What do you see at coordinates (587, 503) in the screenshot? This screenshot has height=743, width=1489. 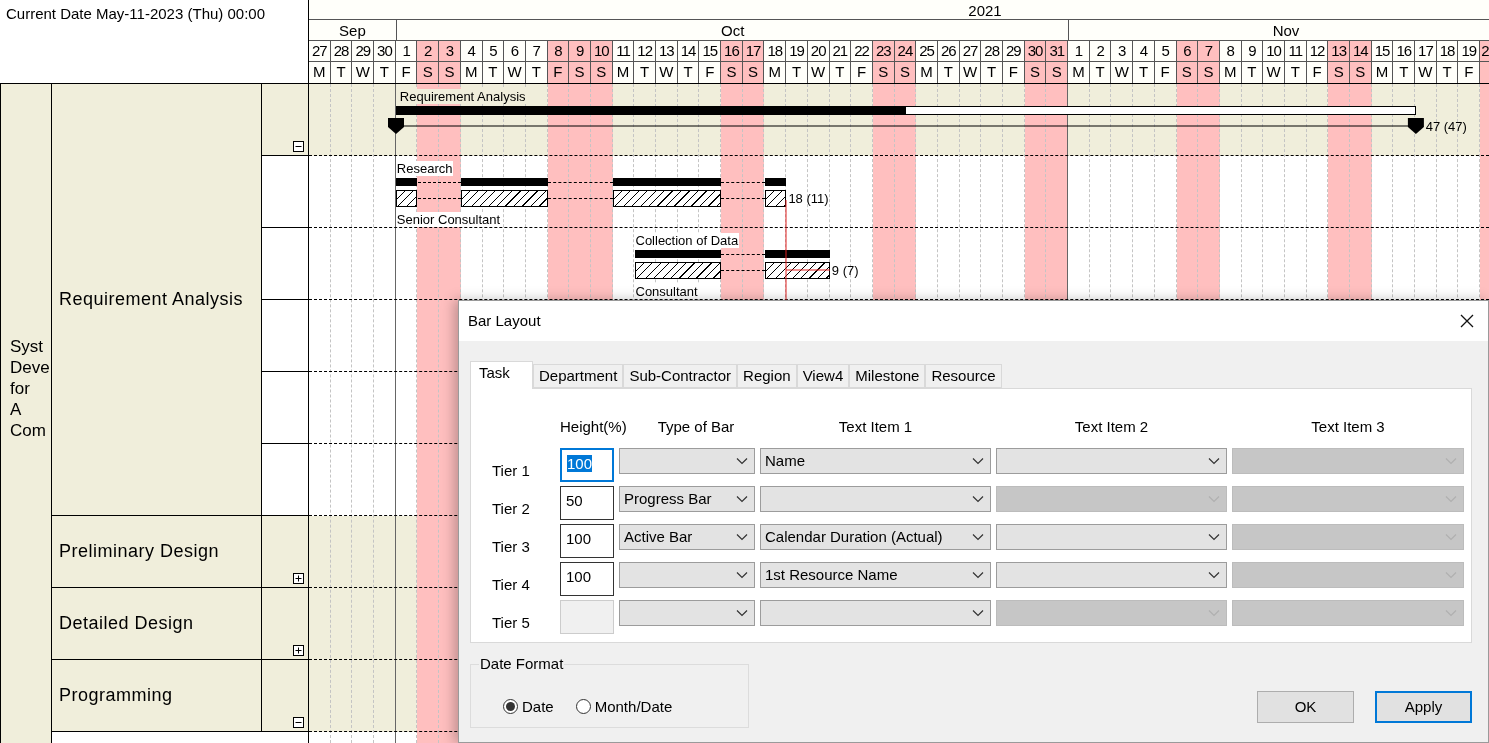 I see `height-field: 50` at bounding box center [587, 503].